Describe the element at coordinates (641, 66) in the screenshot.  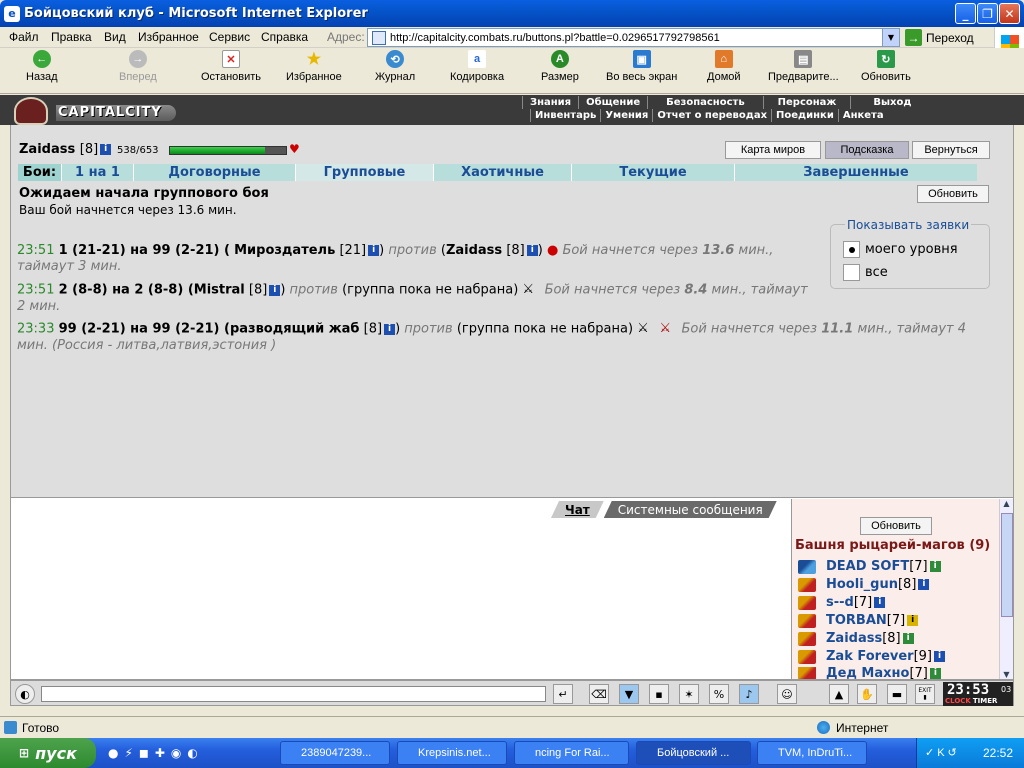
I see `fullscreen-button: ▣ Во весь экран` at that location.